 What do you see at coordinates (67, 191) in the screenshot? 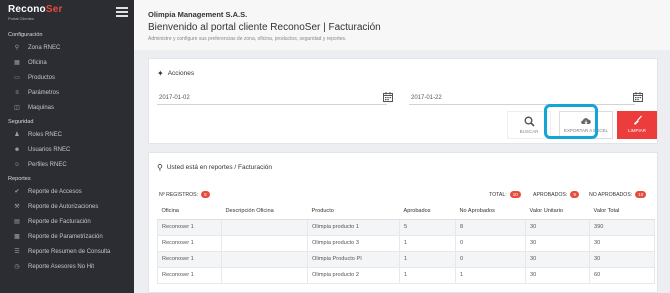
I see `sidebar-item-reporte-accesos: ✔ Reporte de Accesos` at bounding box center [67, 191].